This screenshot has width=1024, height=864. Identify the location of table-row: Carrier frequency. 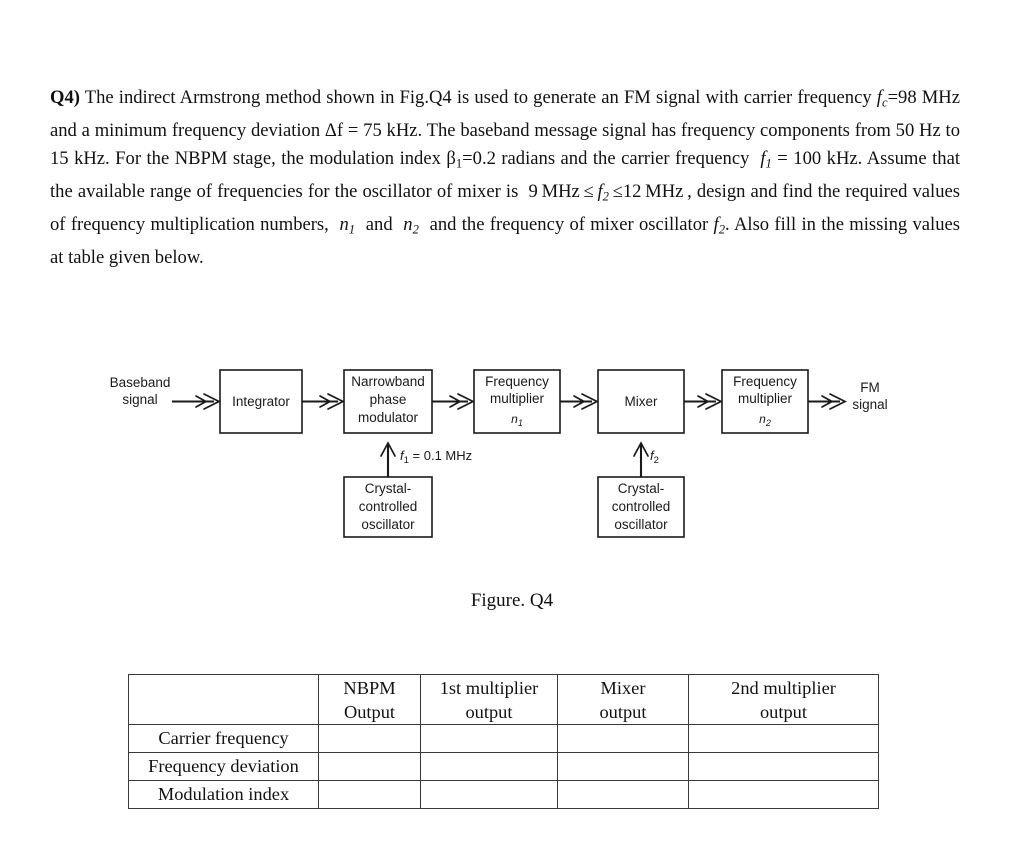
(503, 738).